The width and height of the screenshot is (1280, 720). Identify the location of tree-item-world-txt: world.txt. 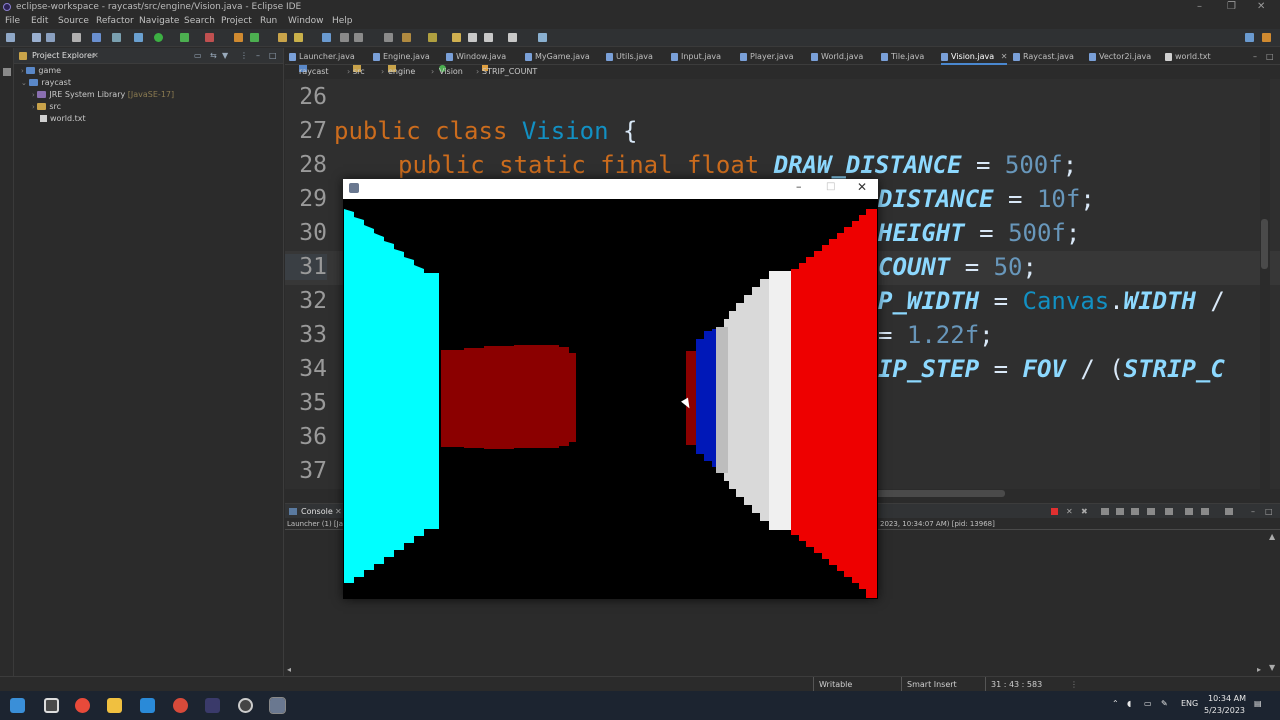
(63, 118).